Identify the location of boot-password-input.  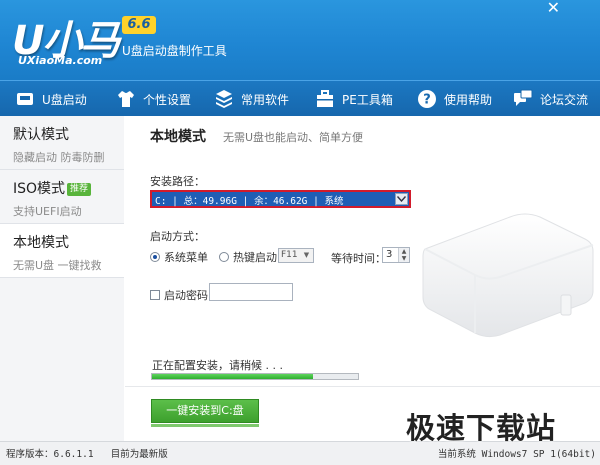
(251, 292).